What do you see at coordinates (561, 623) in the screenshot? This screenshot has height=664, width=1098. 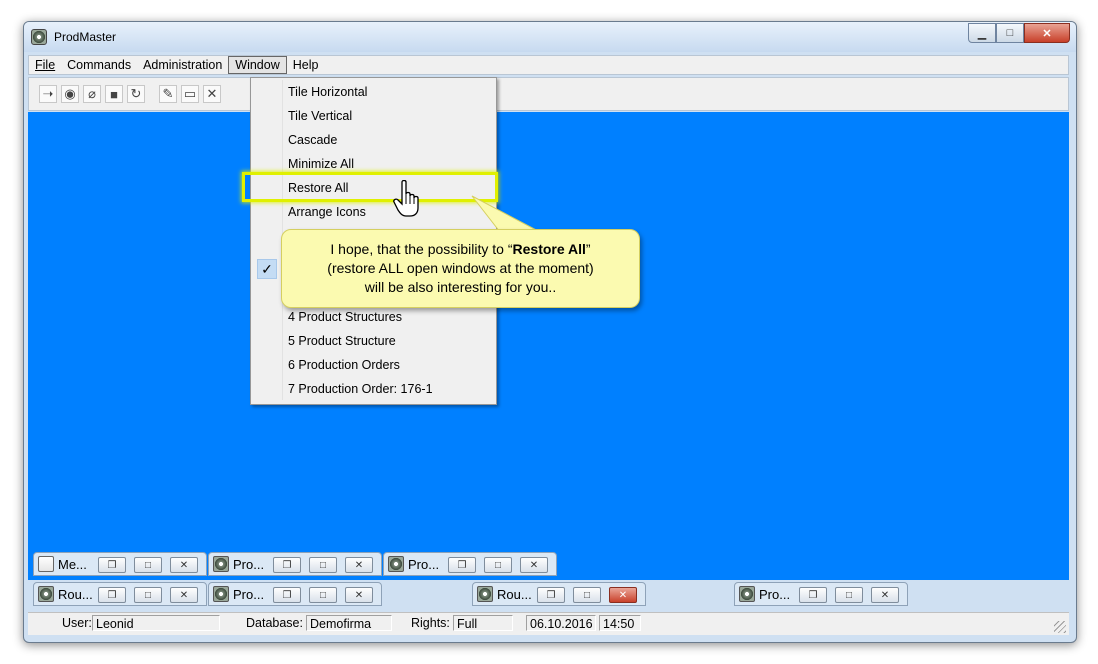 I see `status-date: 06.10.2016` at bounding box center [561, 623].